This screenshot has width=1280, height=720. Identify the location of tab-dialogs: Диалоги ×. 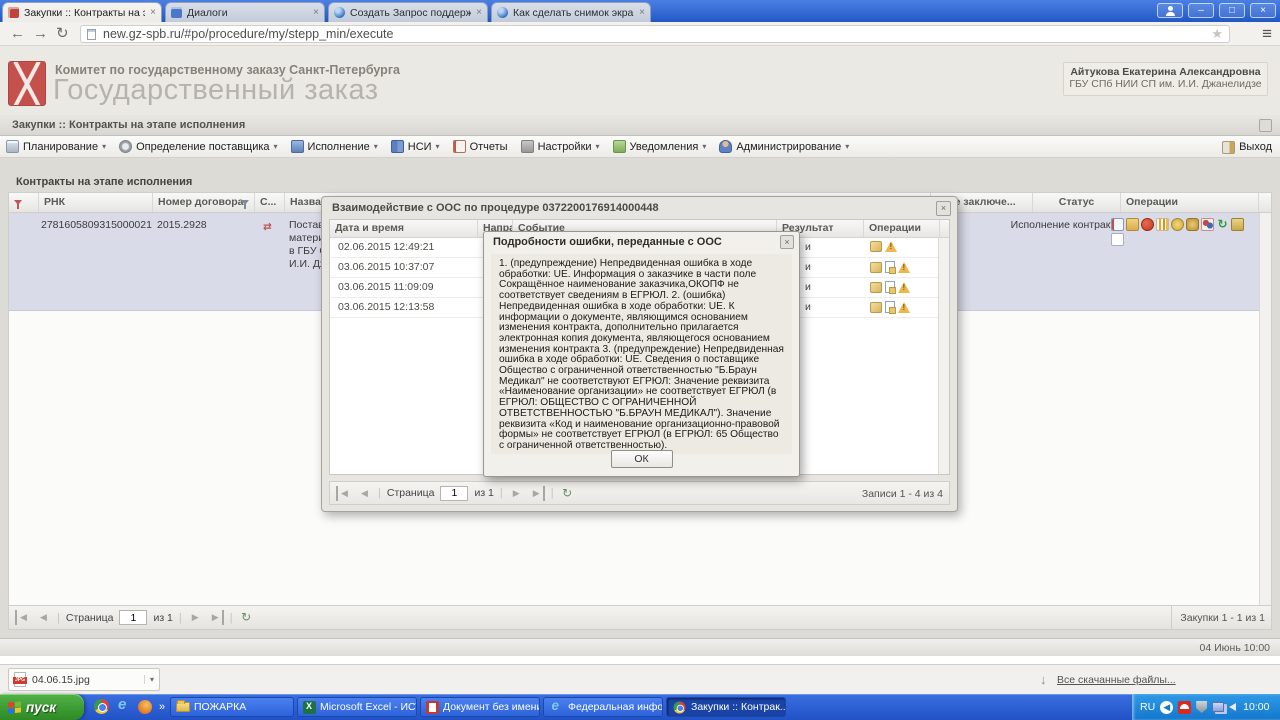
(245, 12).